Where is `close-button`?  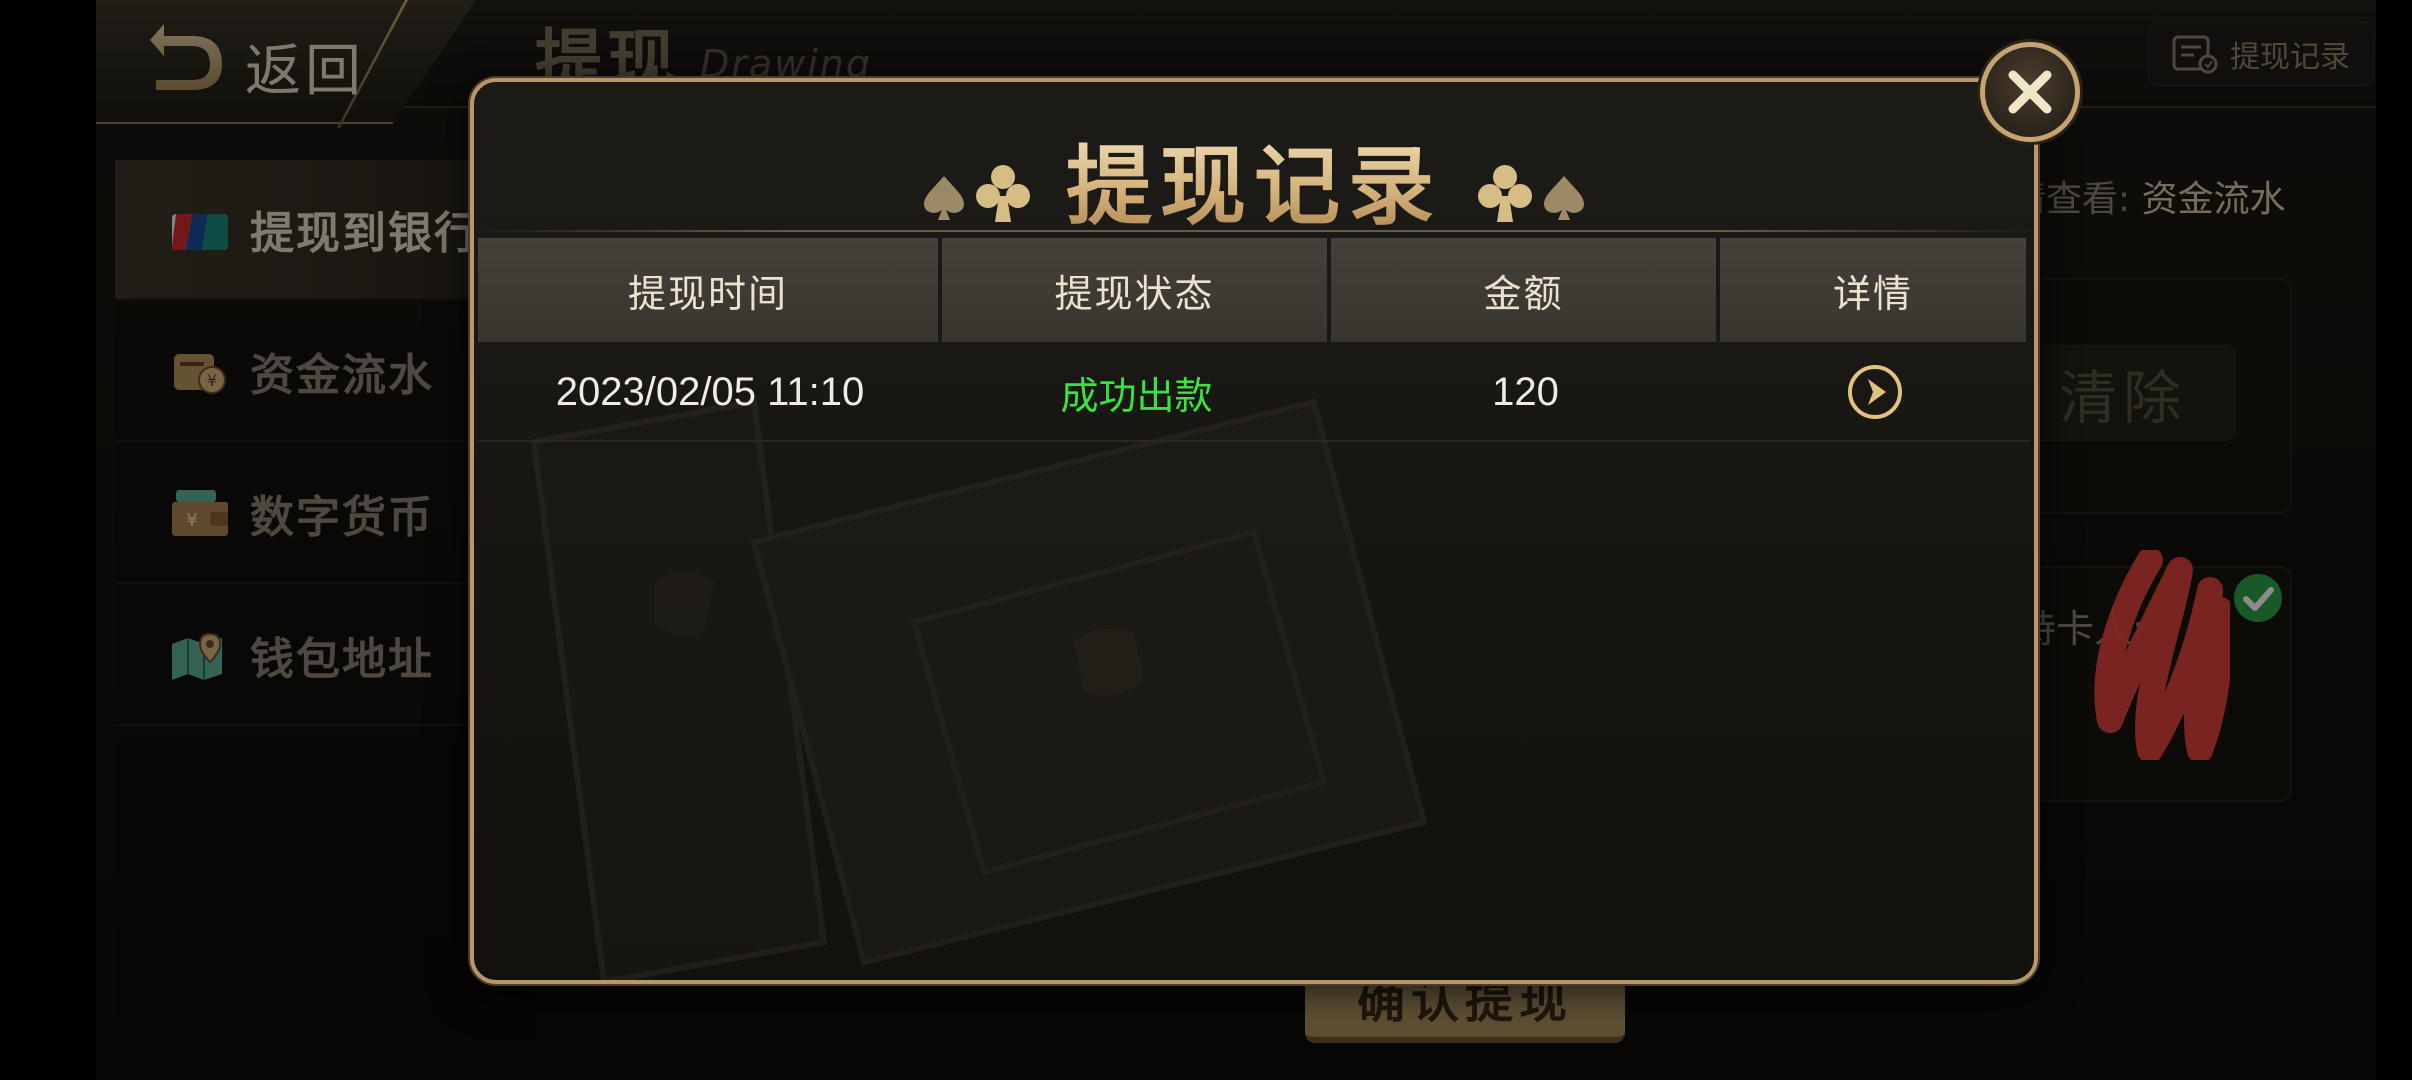 close-button is located at coordinates (2030, 92).